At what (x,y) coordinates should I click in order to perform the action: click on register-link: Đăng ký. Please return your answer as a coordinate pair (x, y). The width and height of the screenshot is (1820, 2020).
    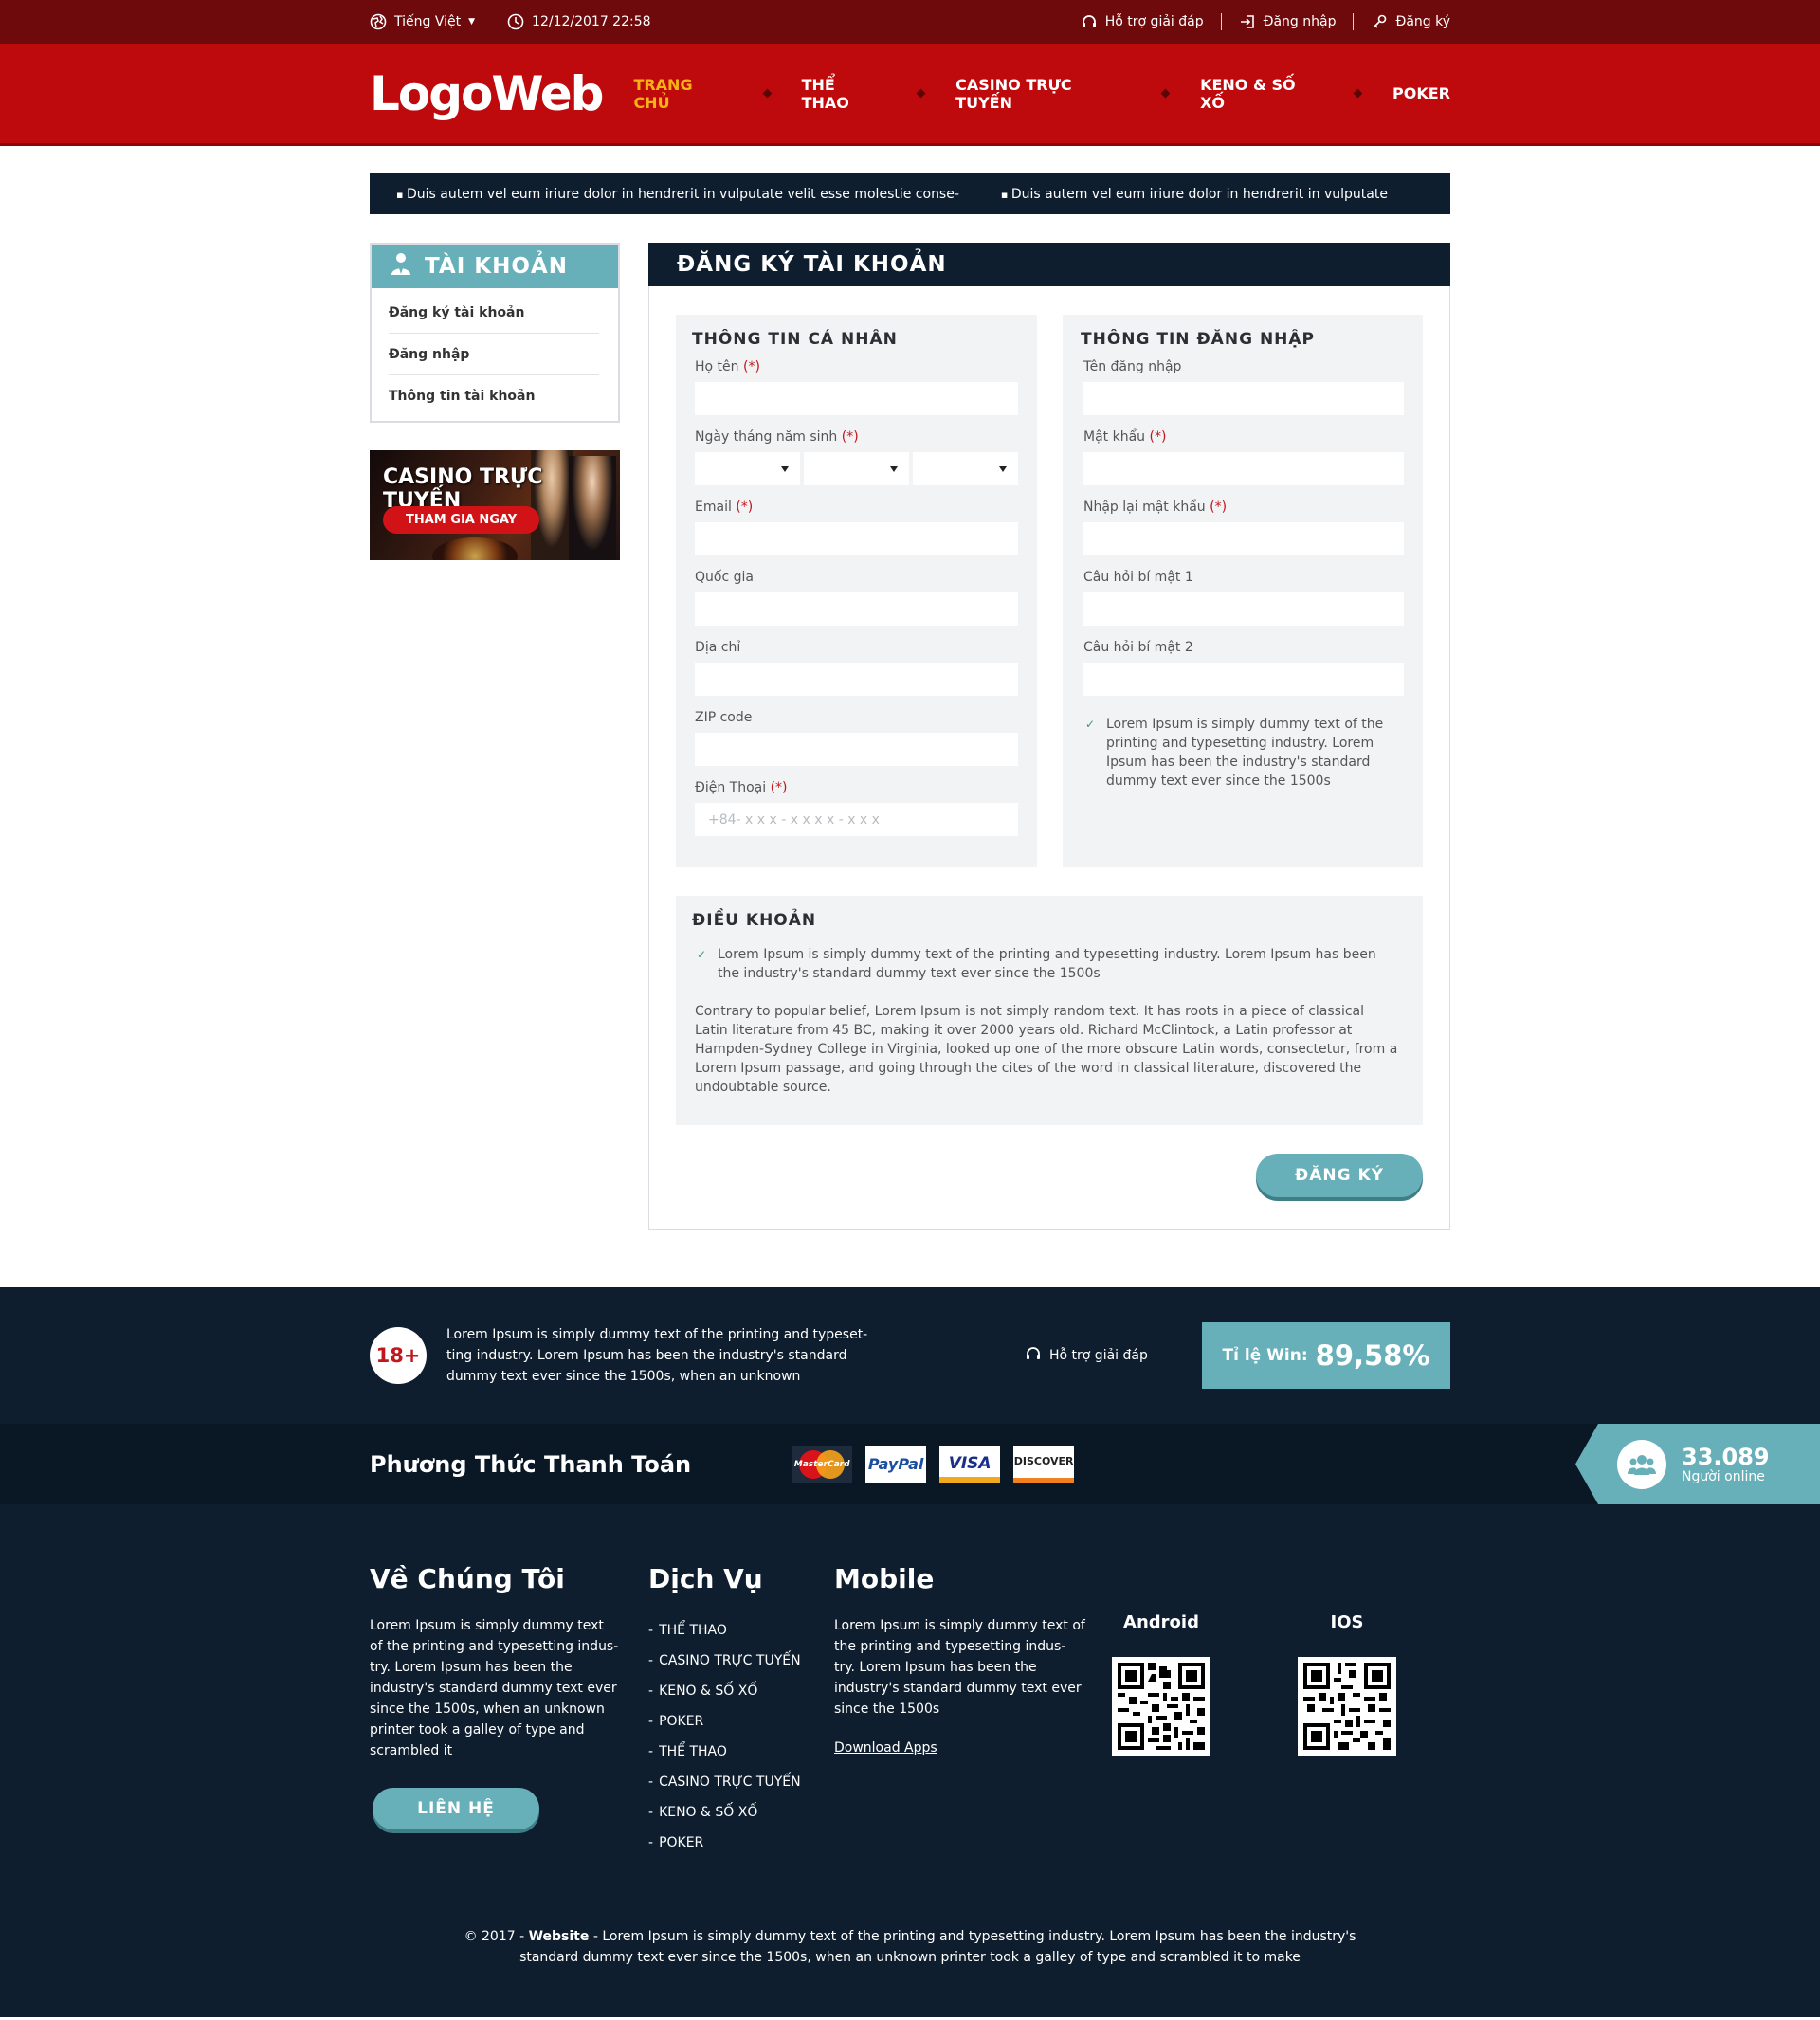
    Looking at the image, I should click on (1401, 21).